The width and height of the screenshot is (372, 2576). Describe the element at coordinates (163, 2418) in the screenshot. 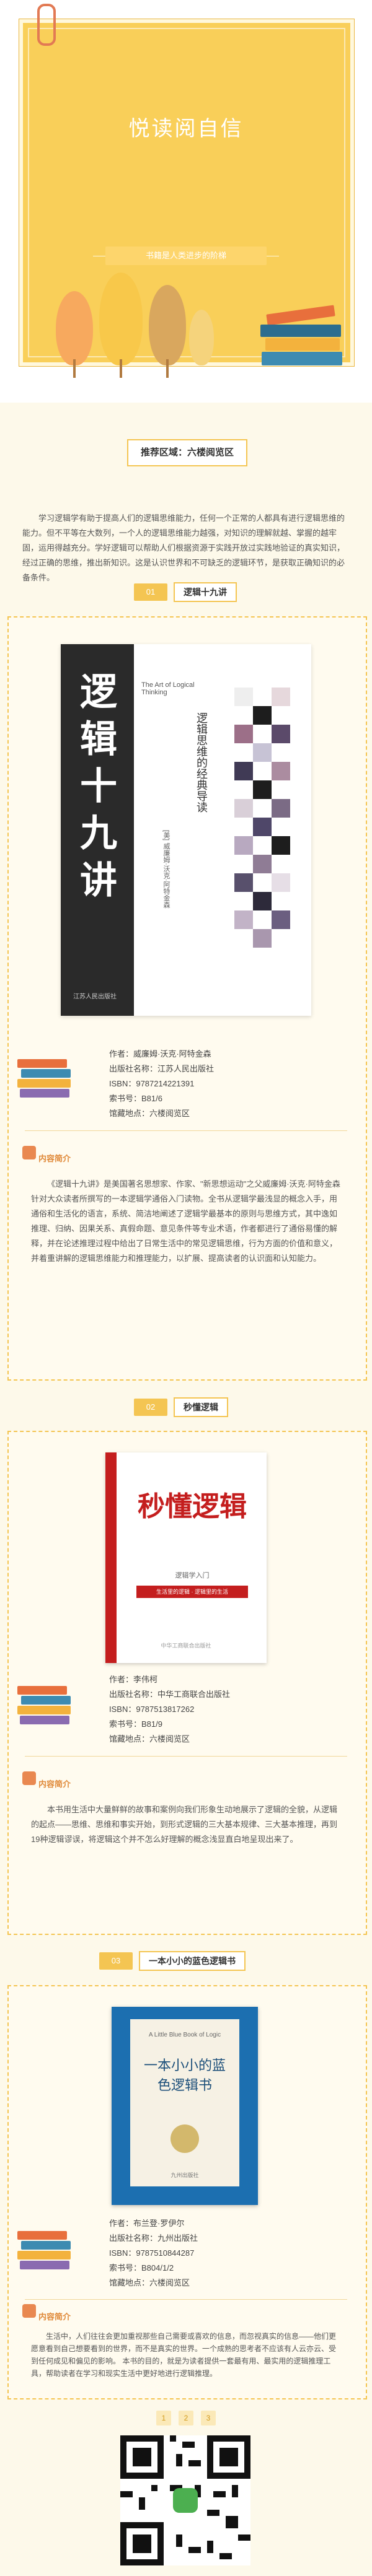

I see `page-dot-1: 1` at that location.